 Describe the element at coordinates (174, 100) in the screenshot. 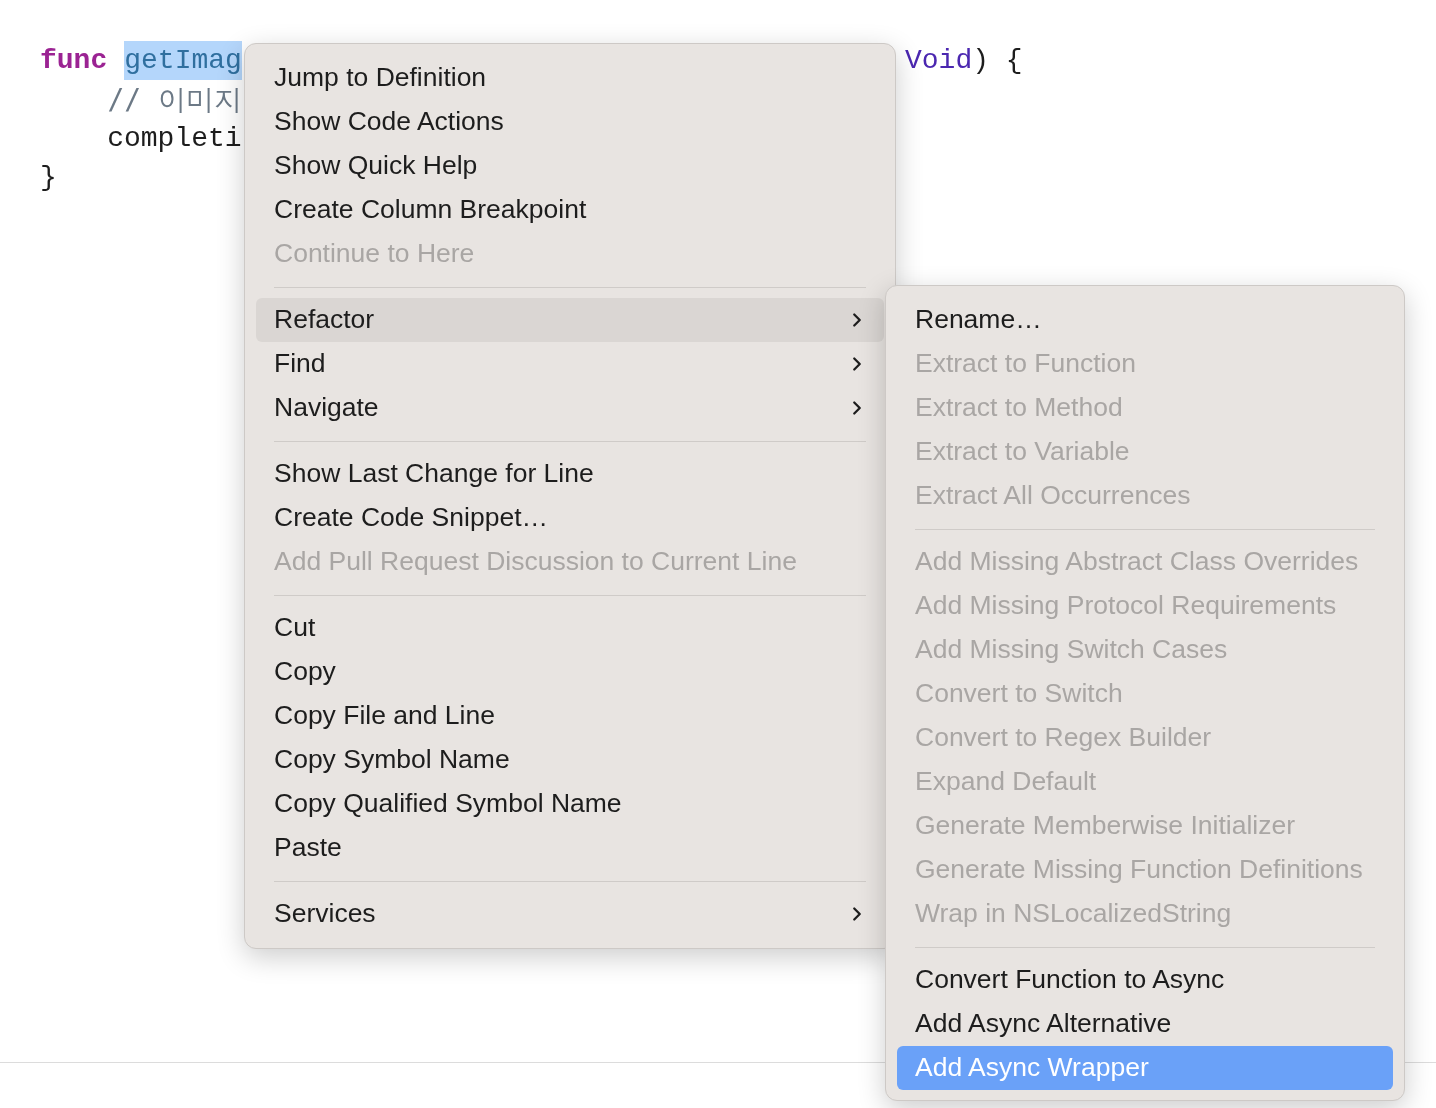

I see `code-comment: // 이미지` at that location.